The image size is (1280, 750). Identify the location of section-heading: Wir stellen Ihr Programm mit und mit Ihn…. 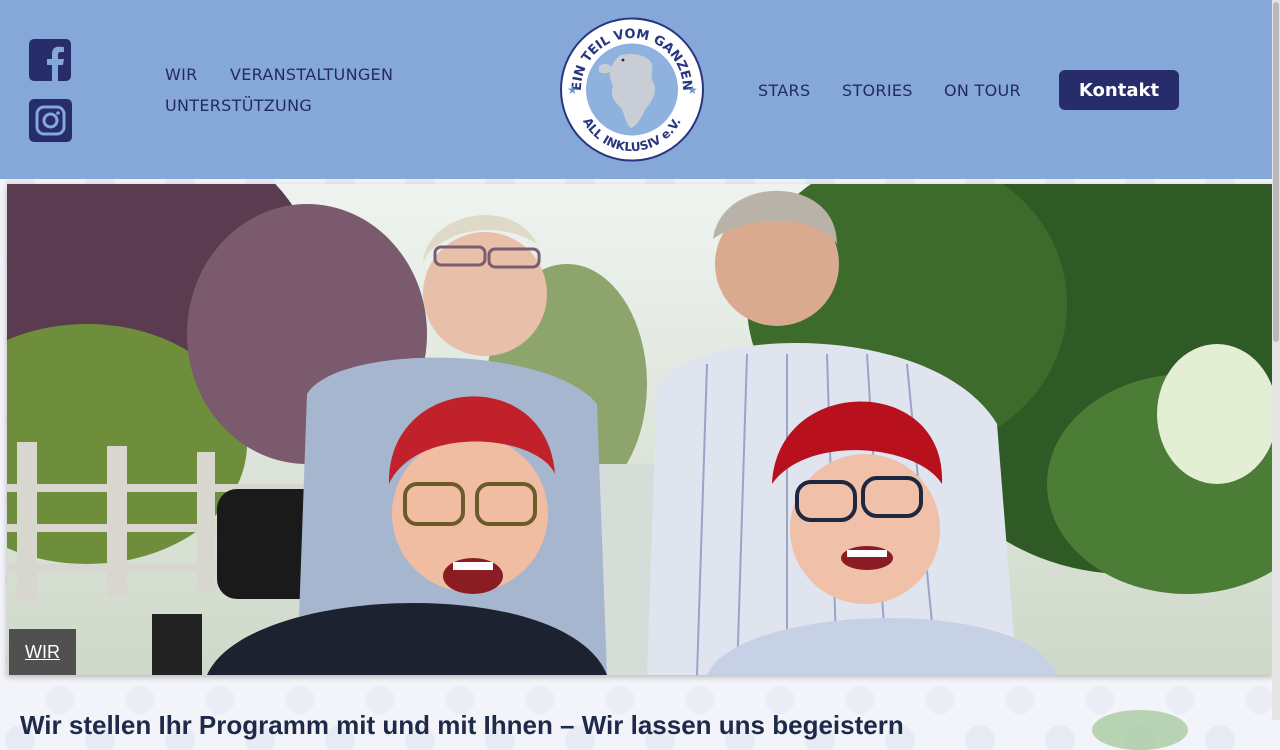
(462, 725).